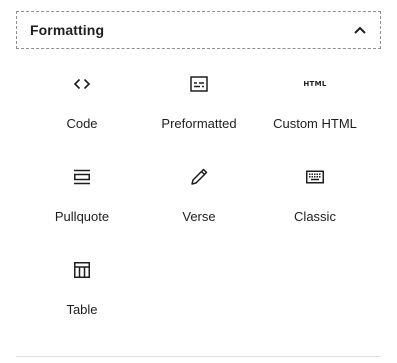 This screenshot has height=363, width=397. What do you see at coordinates (199, 177) in the screenshot?
I see `pencil-icon` at bounding box center [199, 177].